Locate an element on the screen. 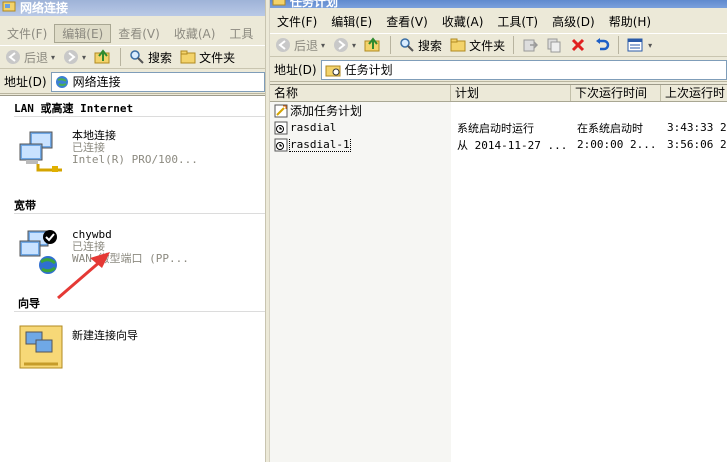 This screenshot has height=462, width=727. column-header-schedule: 计划 is located at coordinates (511, 93).